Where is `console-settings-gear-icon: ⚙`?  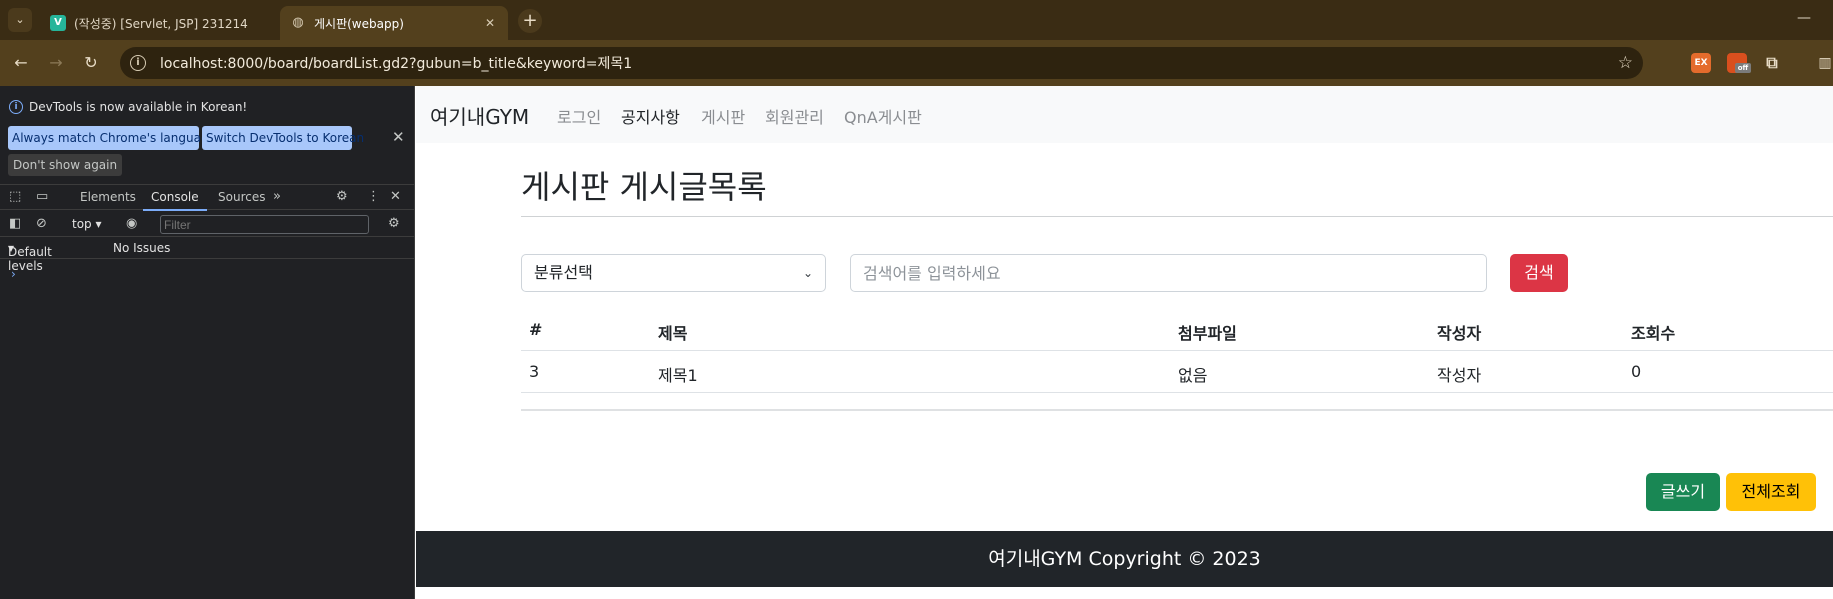 console-settings-gear-icon: ⚙ is located at coordinates (394, 223).